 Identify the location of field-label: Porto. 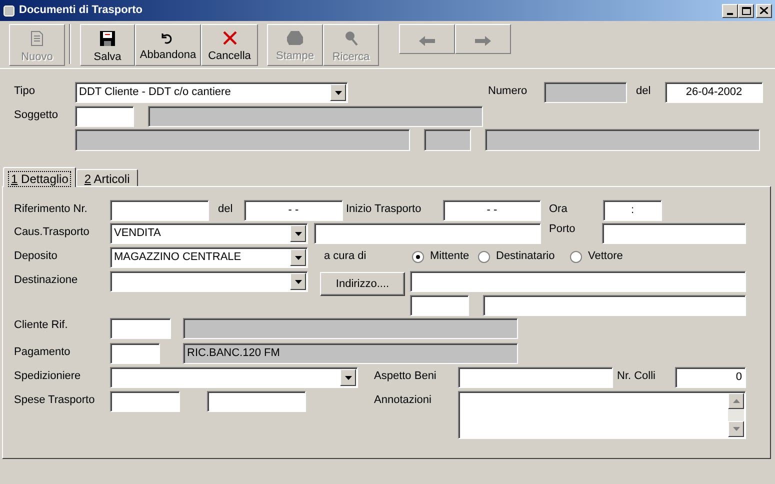
(562, 229).